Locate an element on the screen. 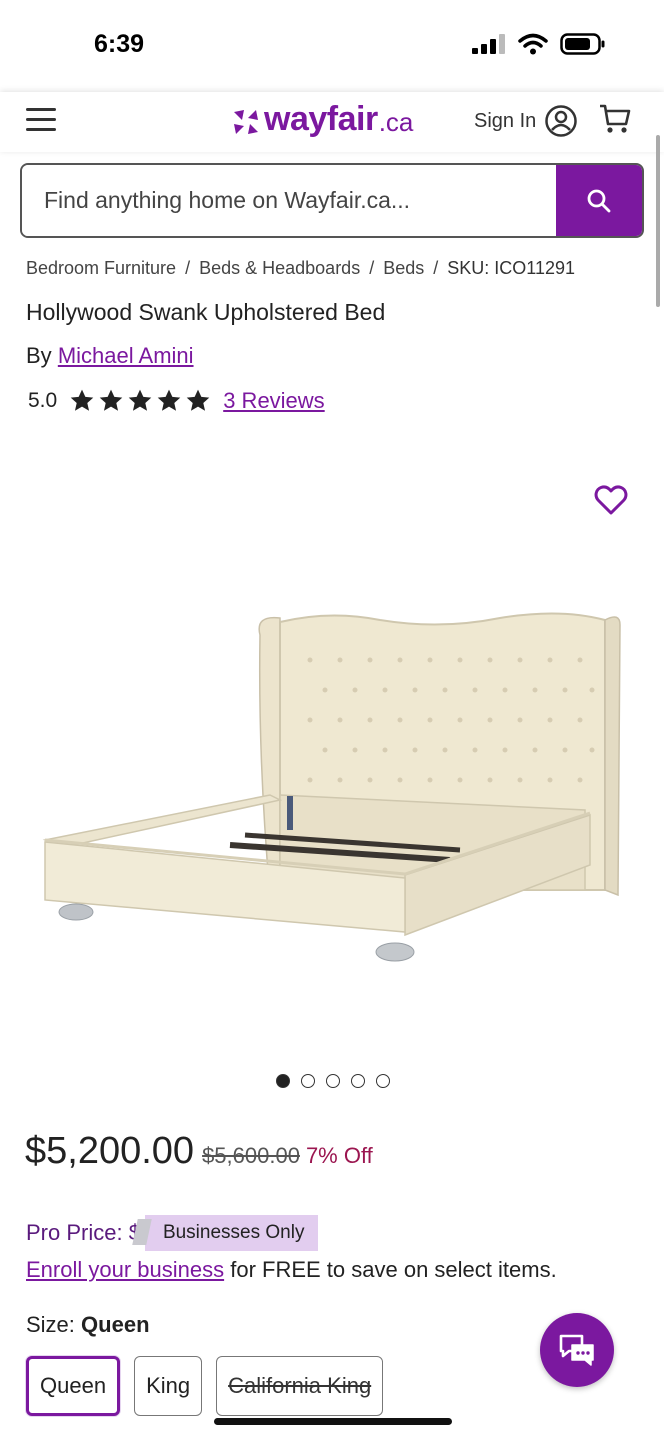  chat-icon is located at coordinates (576, 1350).